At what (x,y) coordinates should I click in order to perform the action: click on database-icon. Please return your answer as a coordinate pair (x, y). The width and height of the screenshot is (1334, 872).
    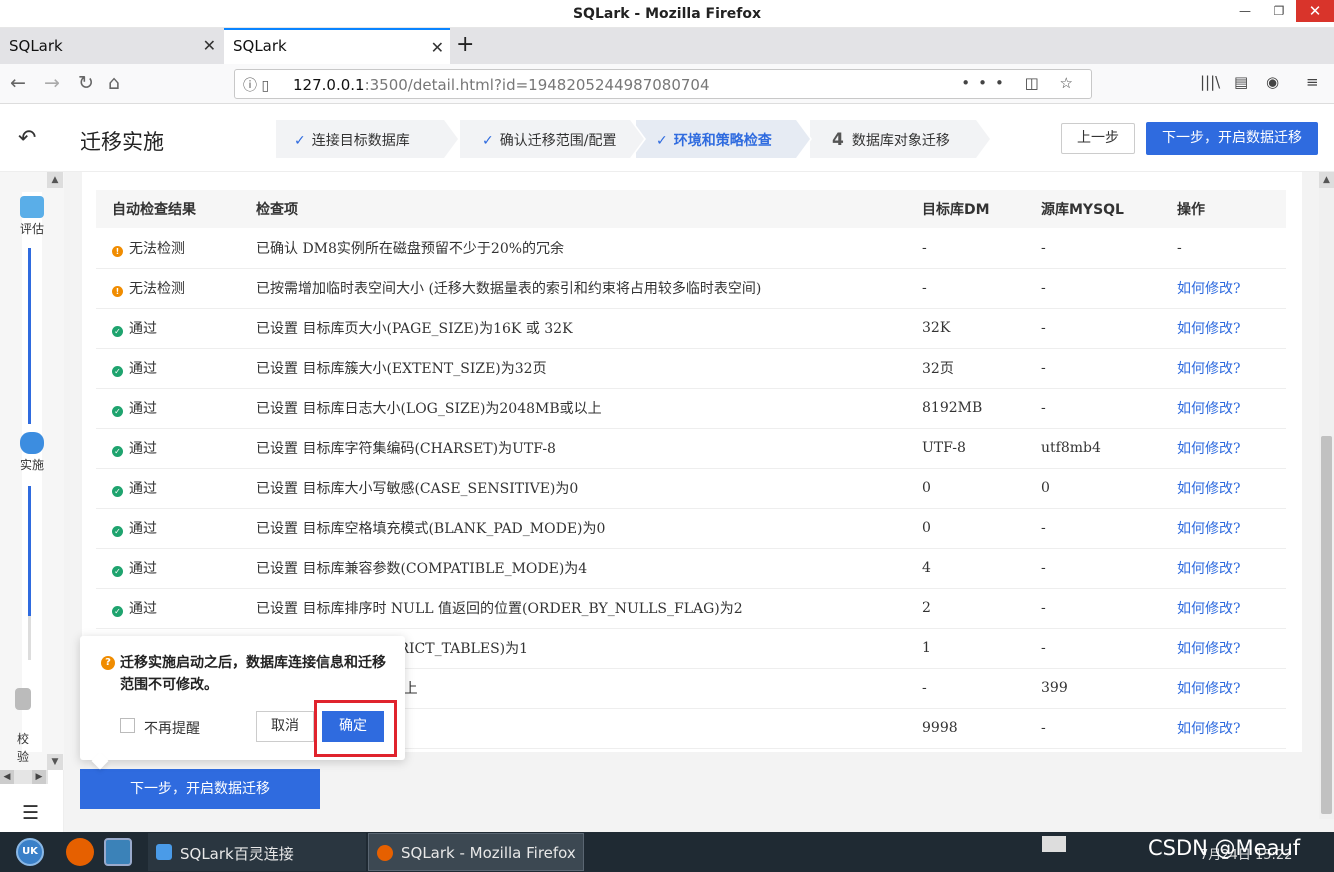
    Looking at the image, I should click on (32, 443).